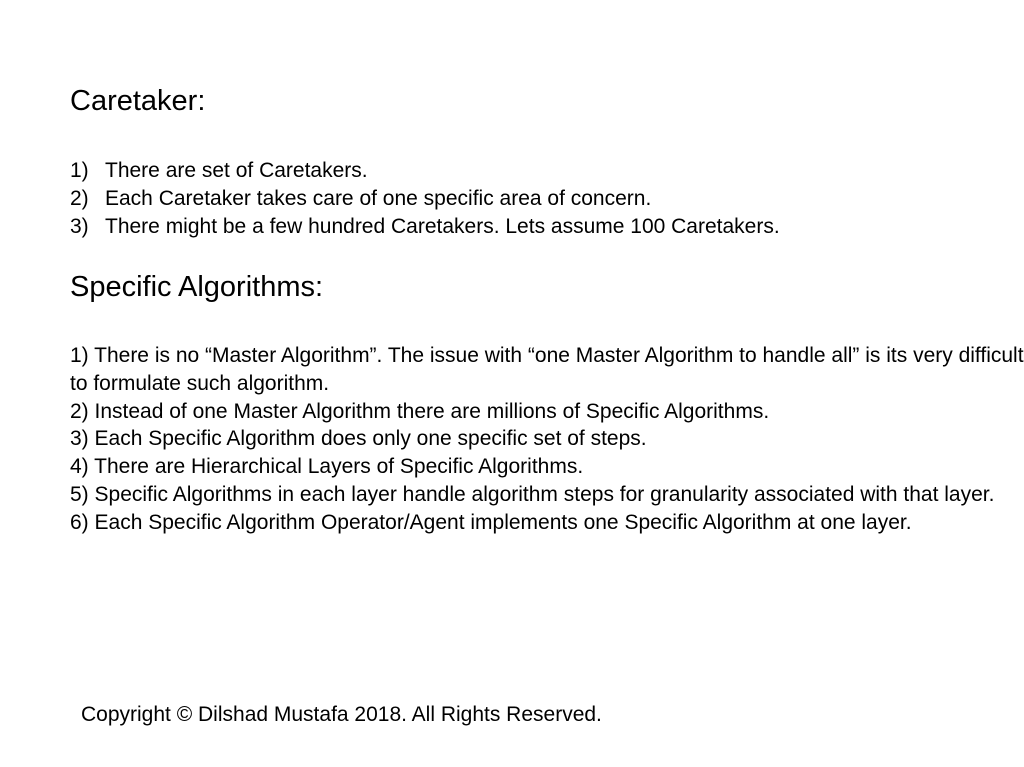  Describe the element at coordinates (79, 170) in the screenshot. I see `list-item-number: 1)` at that location.